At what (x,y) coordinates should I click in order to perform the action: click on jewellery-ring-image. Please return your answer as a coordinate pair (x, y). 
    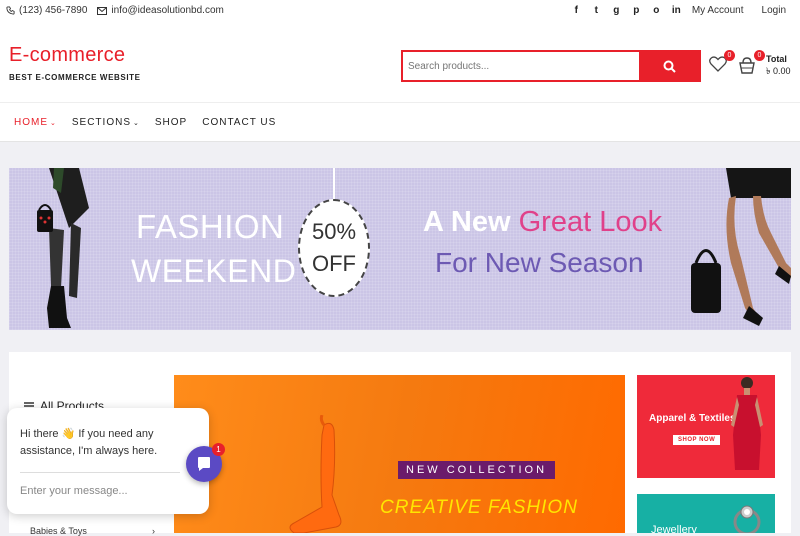
    Looking at the image, I should click on (747, 519).